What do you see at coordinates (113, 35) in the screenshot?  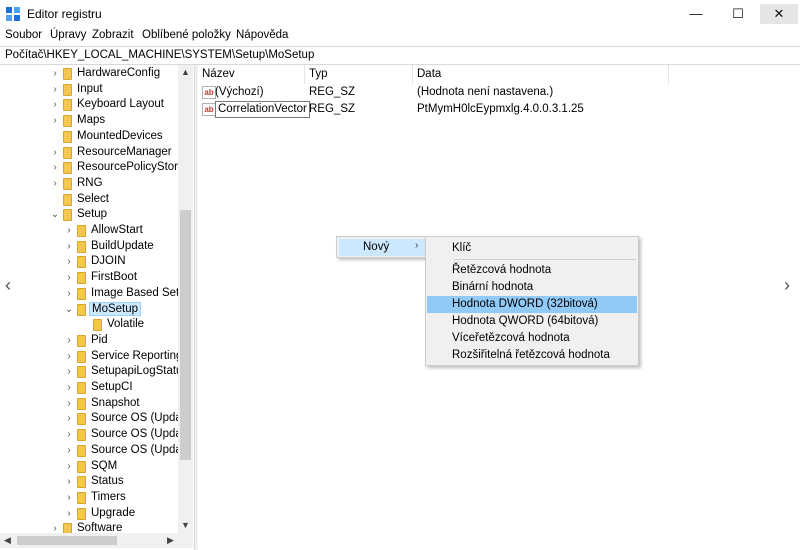 I see `menu-zobrazit: Zobrazit` at bounding box center [113, 35].